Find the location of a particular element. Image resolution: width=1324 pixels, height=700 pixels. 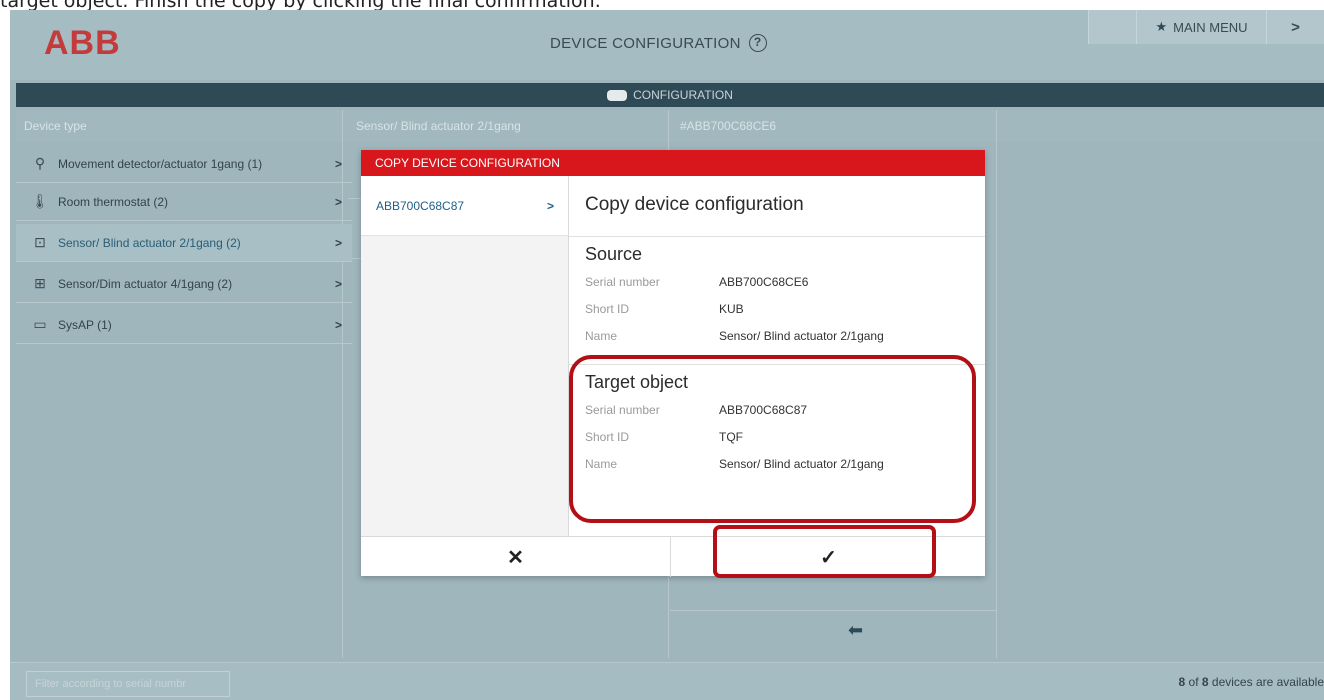

configuration-bar: CONFIGURATION is located at coordinates (670, 95).